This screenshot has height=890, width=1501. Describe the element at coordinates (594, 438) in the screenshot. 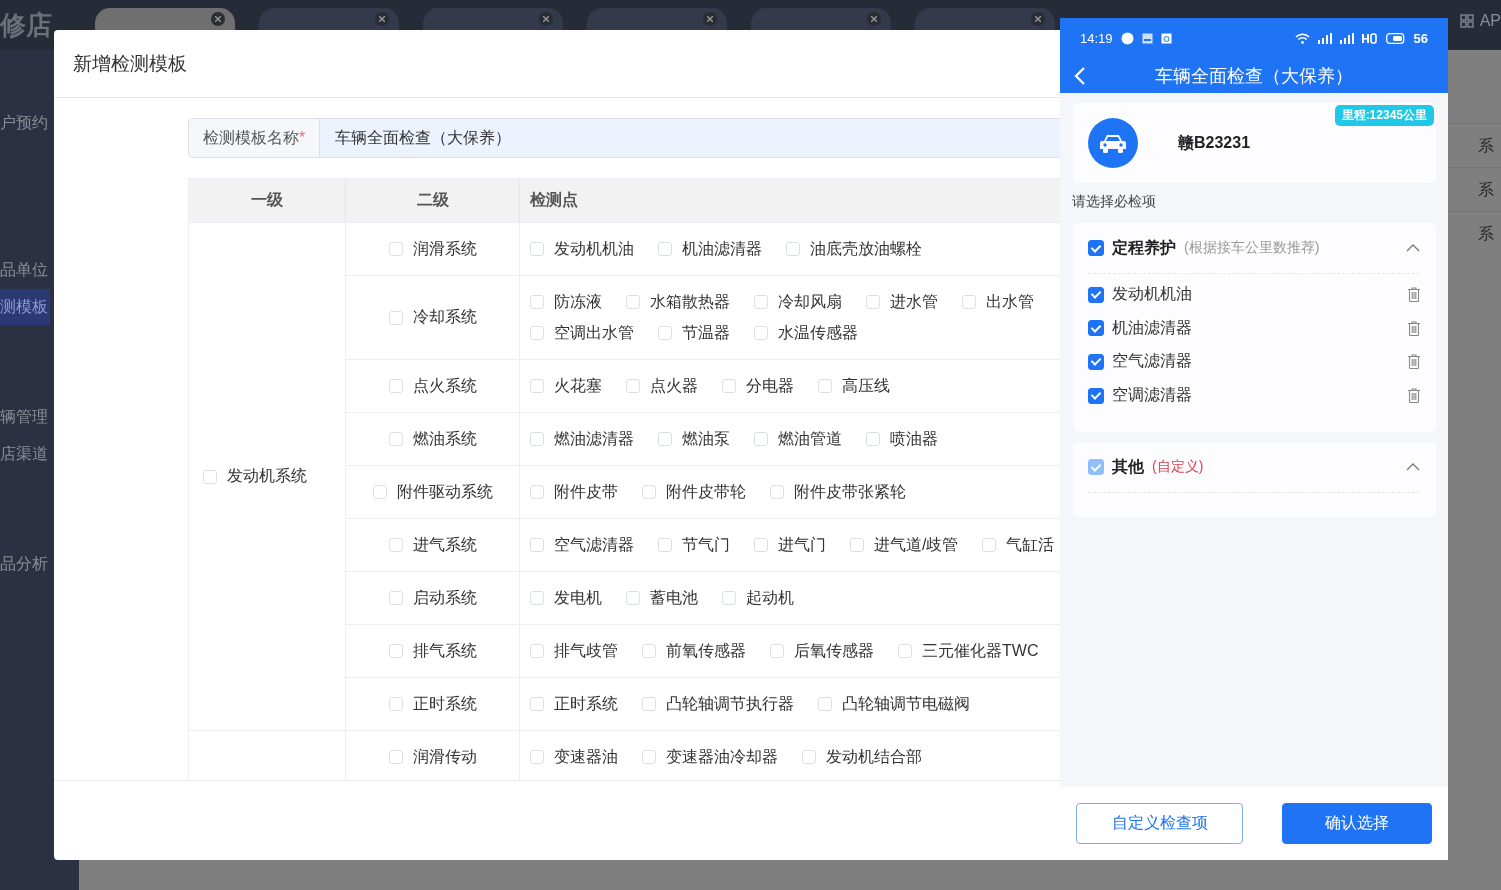

I see `checkbox-label: 燃油滤清器` at that location.